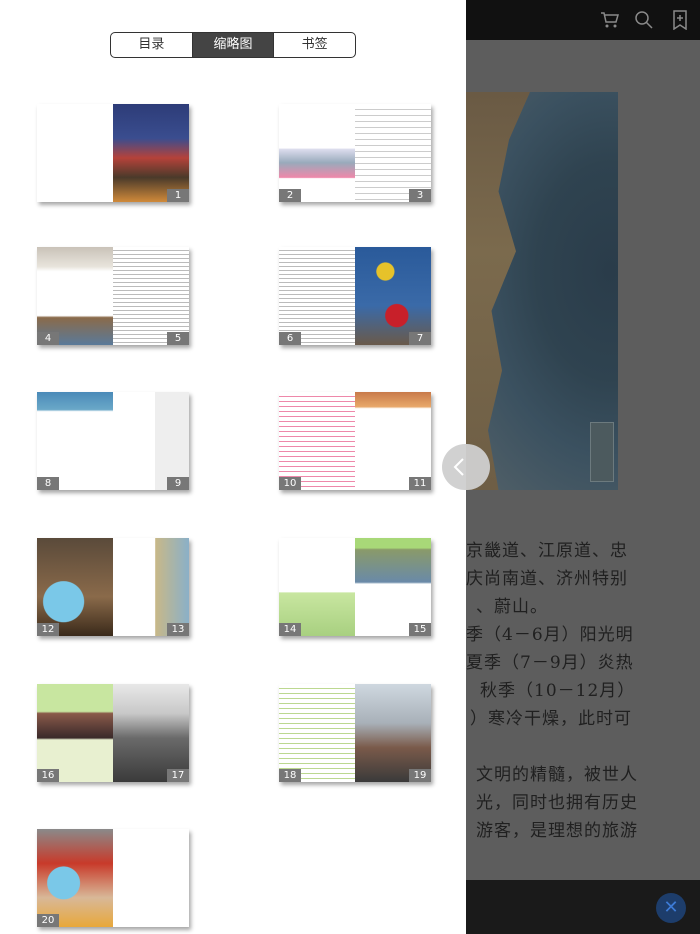 This screenshot has height=934, width=700. I want to click on thumbnail-spread-2: 2 3, so click(355, 153).